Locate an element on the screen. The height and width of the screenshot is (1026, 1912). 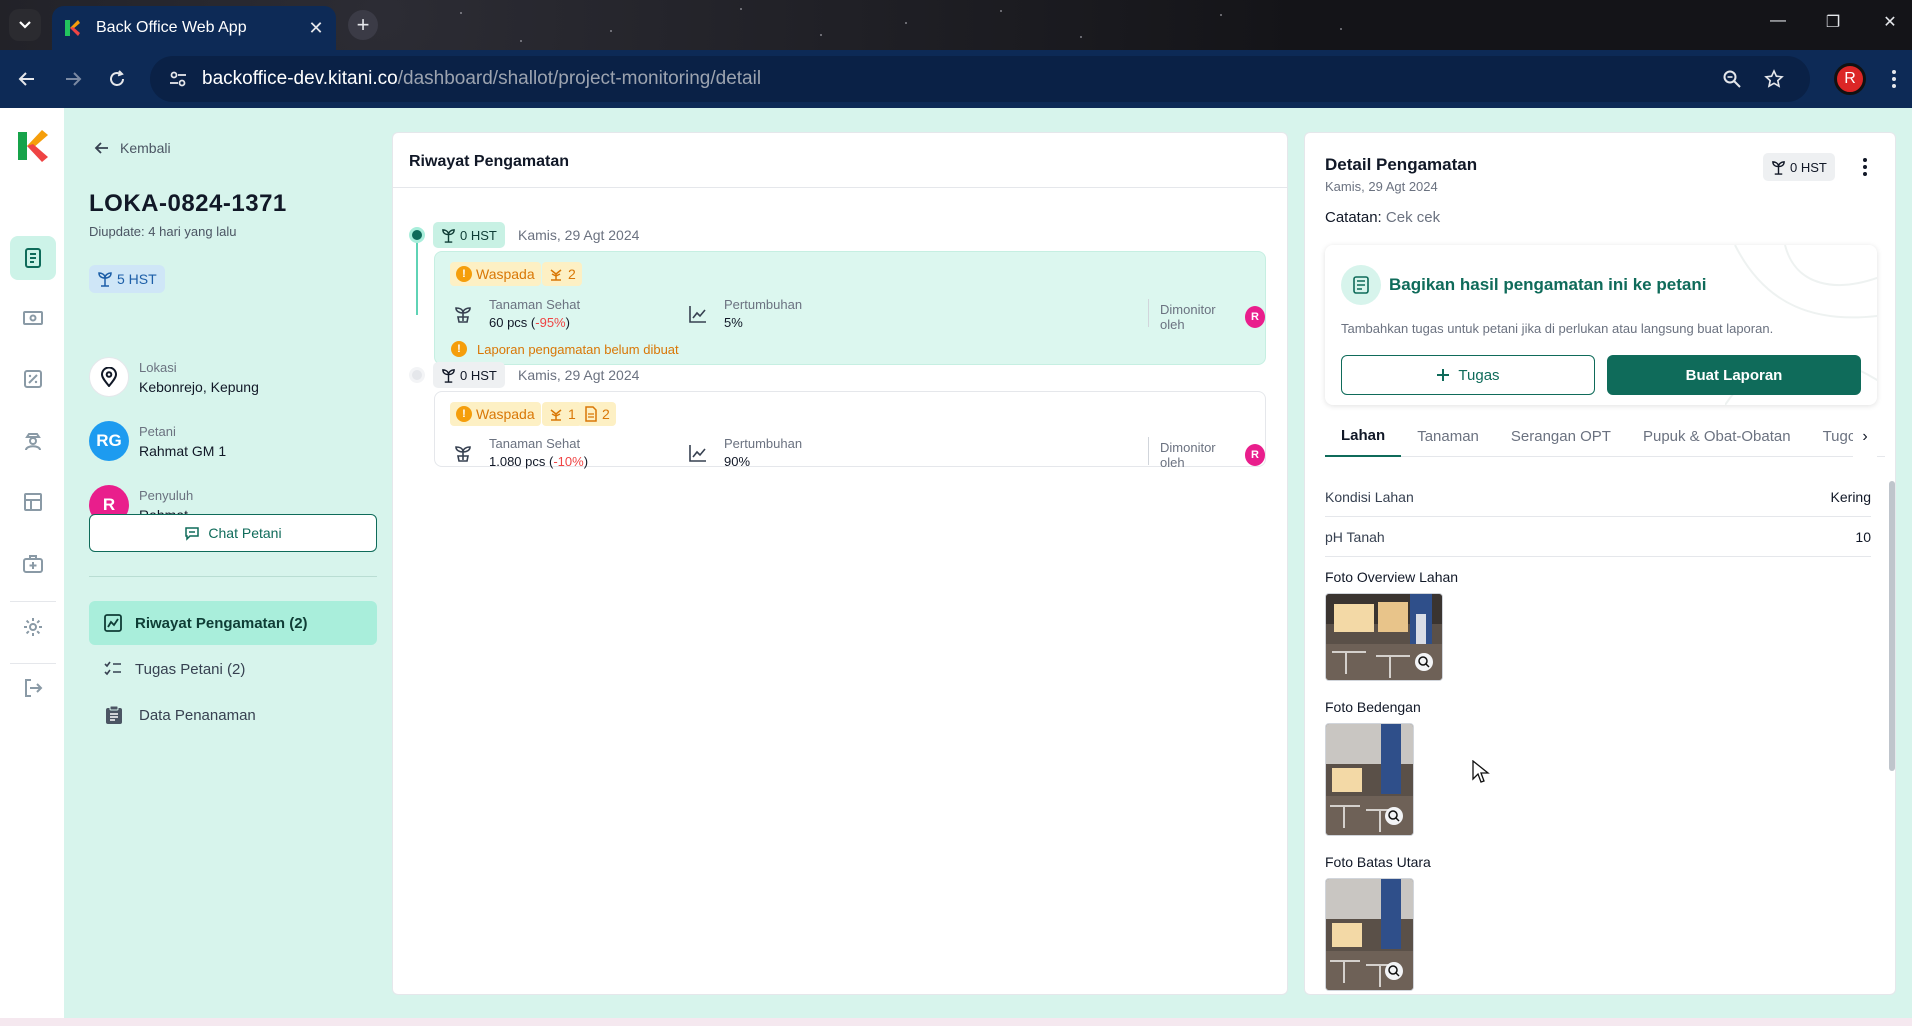
browser-tab-bar: Back Office Web App ✕ + — ❐ ✕ is located at coordinates (956, 25).